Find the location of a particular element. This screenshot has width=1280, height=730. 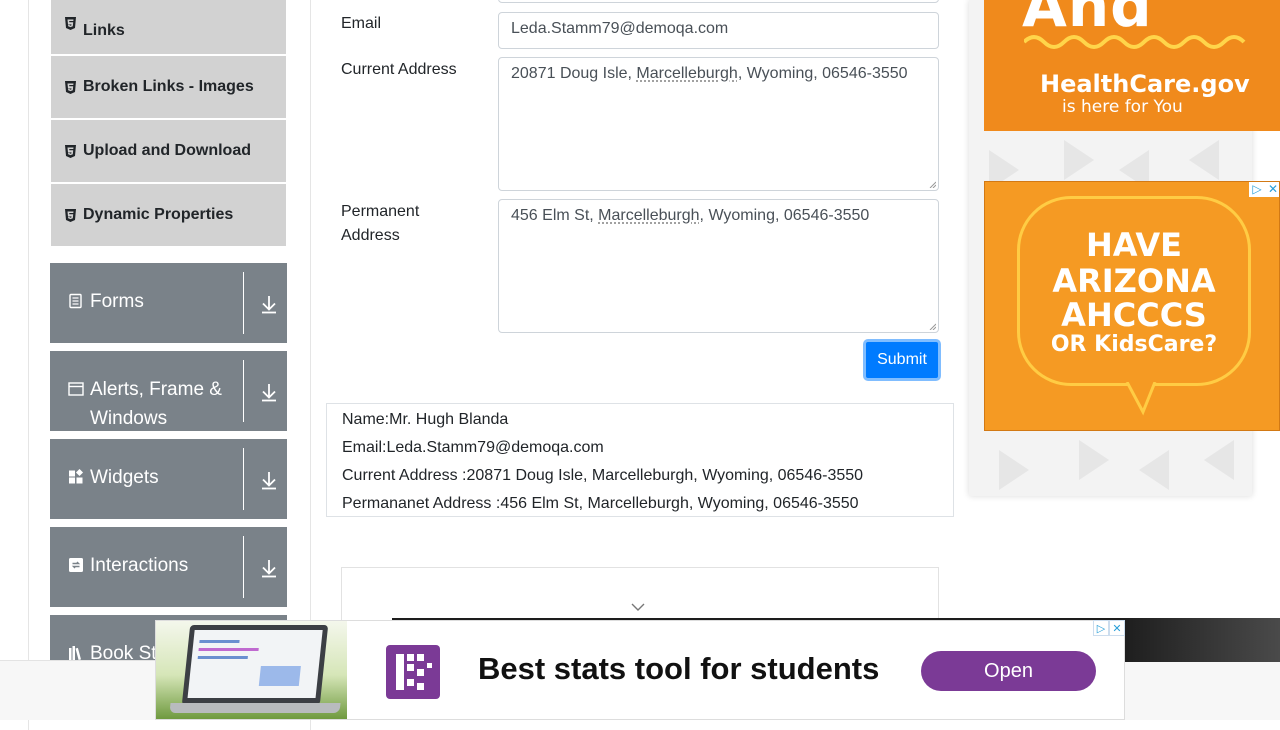

group-label: Widgets is located at coordinates (188, 477).